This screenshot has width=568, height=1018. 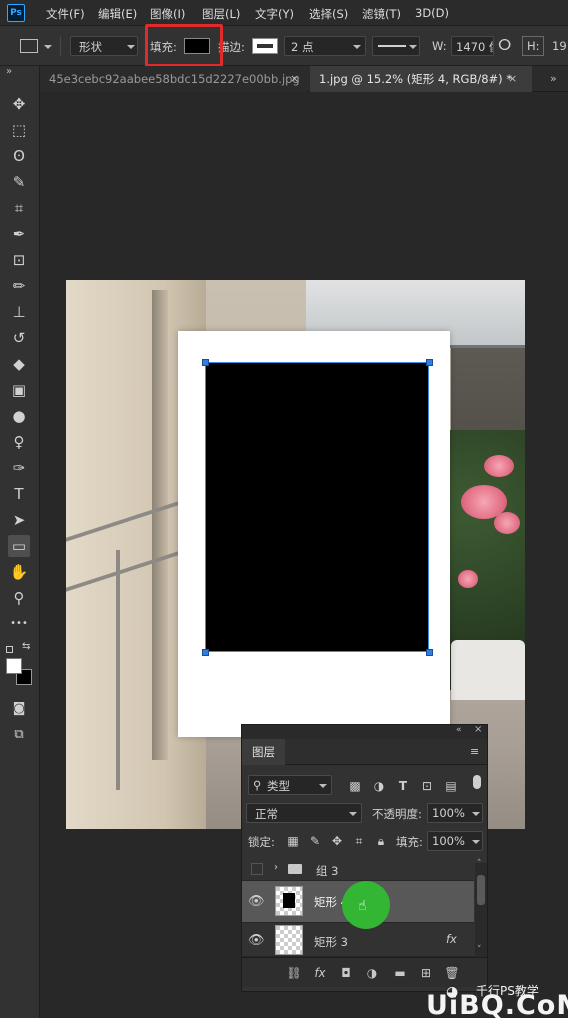 I want to click on layer-row-group-3: › 组 3, so click(x=358, y=870).